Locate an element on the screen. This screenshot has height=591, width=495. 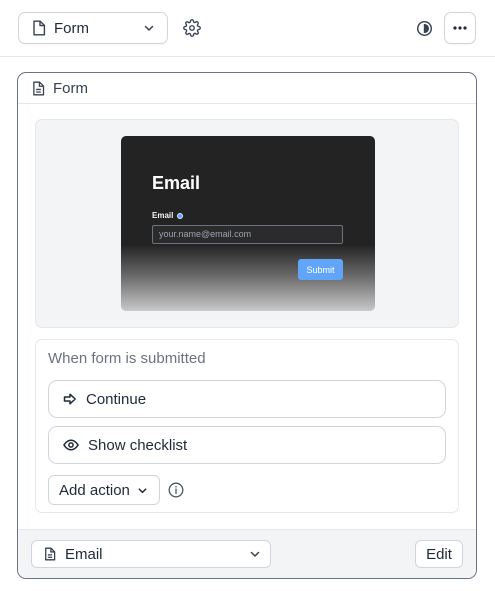
action-label: Show checklist is located at coordinates (138, 445).